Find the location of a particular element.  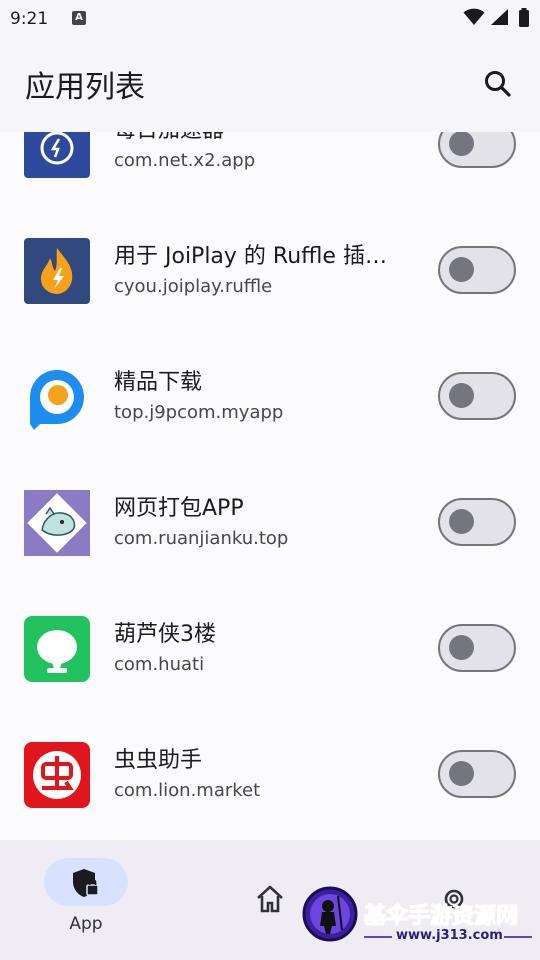

status-time: 9:21 is located at coordinates (29, 19).